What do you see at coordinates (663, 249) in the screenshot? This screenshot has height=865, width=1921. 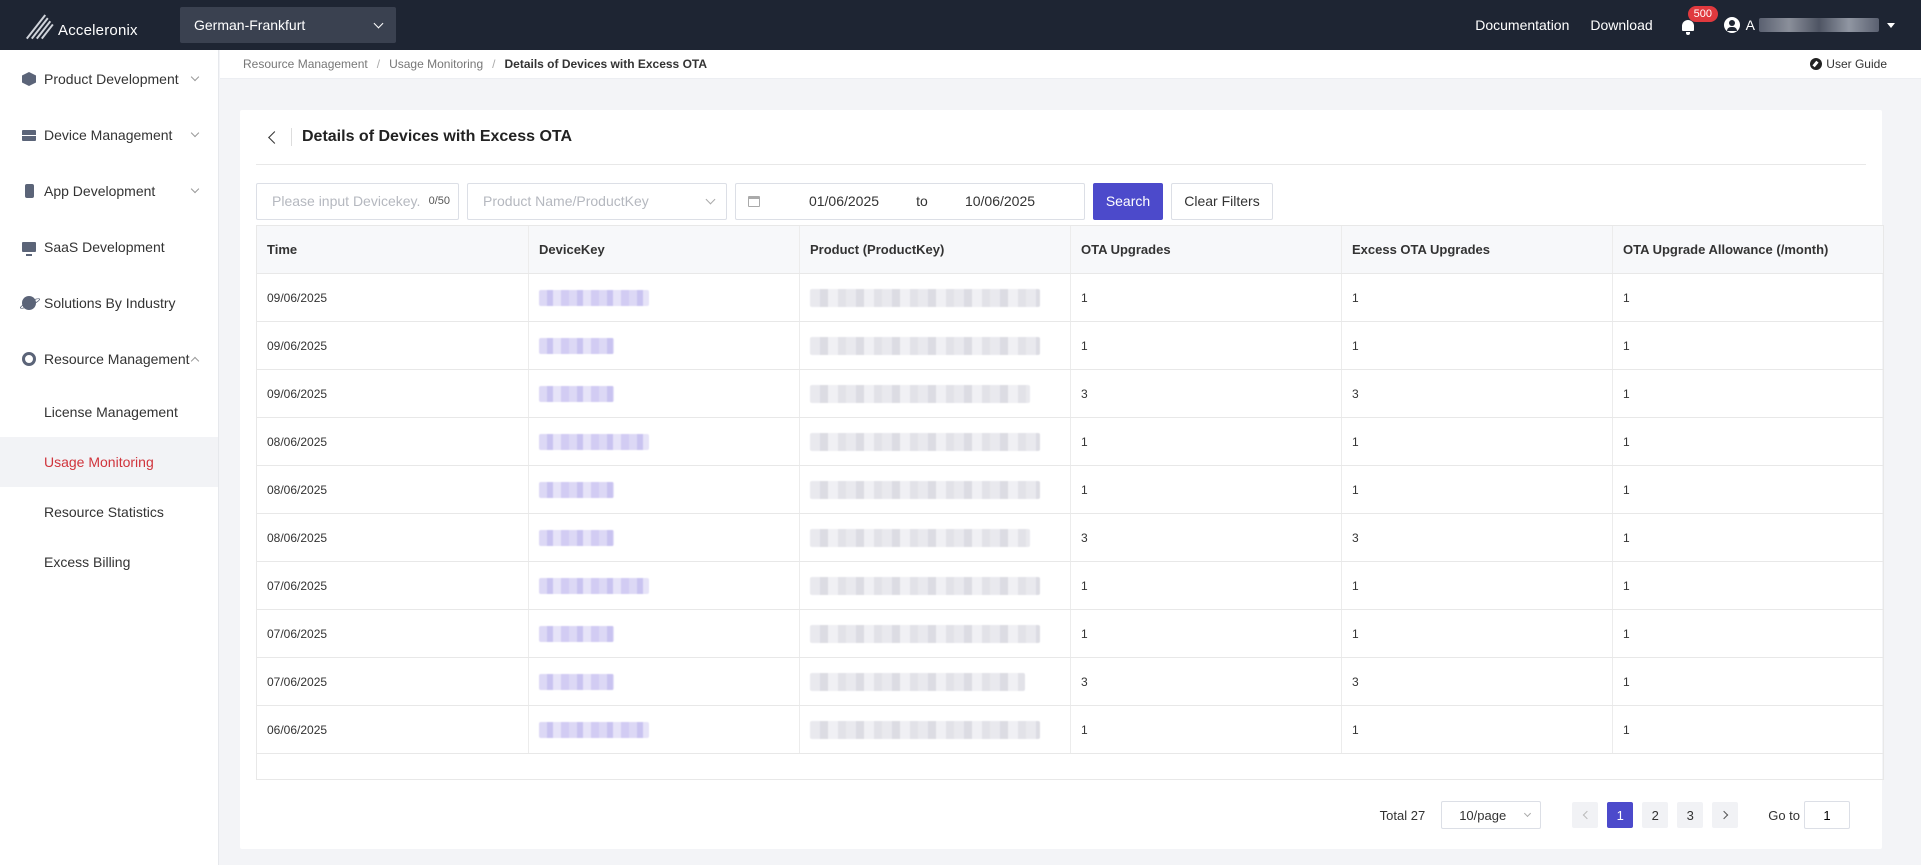 I see `column-header-devicekey: DeviceKey` at bounding box center [663, 249].